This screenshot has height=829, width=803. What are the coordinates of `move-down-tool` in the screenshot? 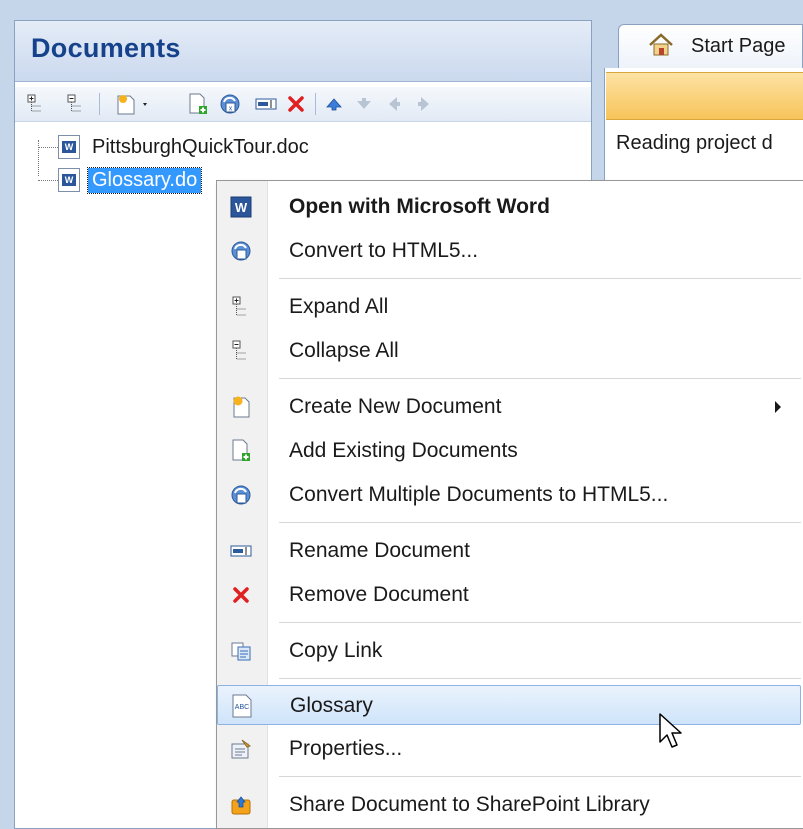 It's located at (364, 104).